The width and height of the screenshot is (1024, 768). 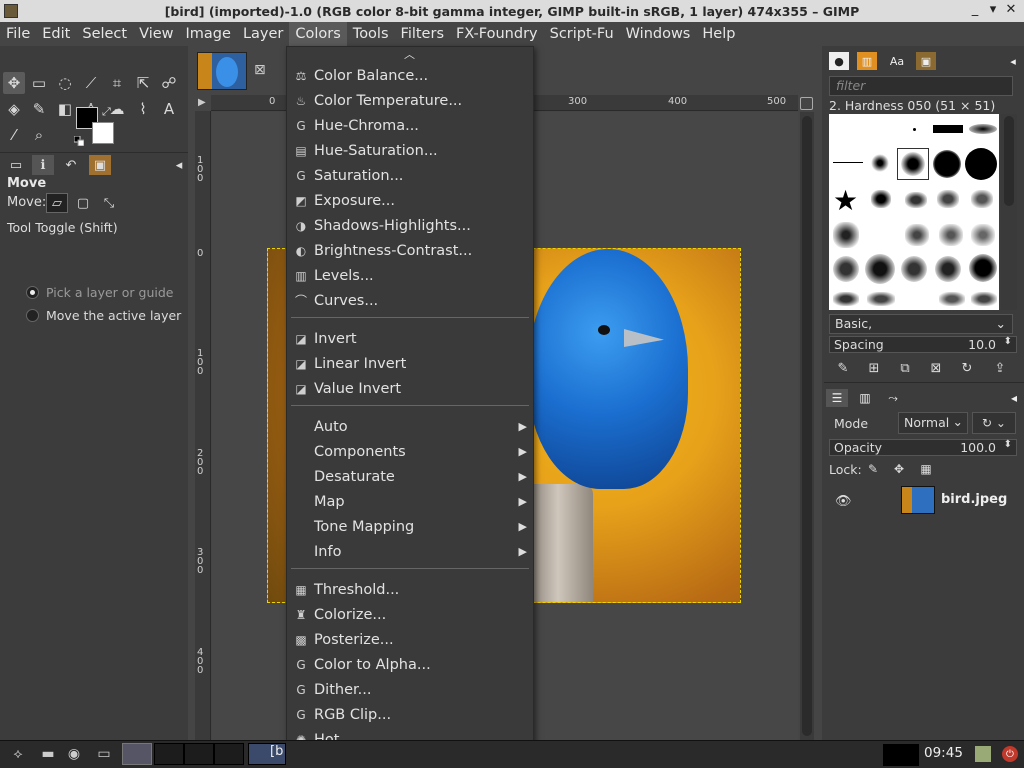 I want to click on spacing-slider: Spacing 10.0 ⬍, so click(x=923, y=344).